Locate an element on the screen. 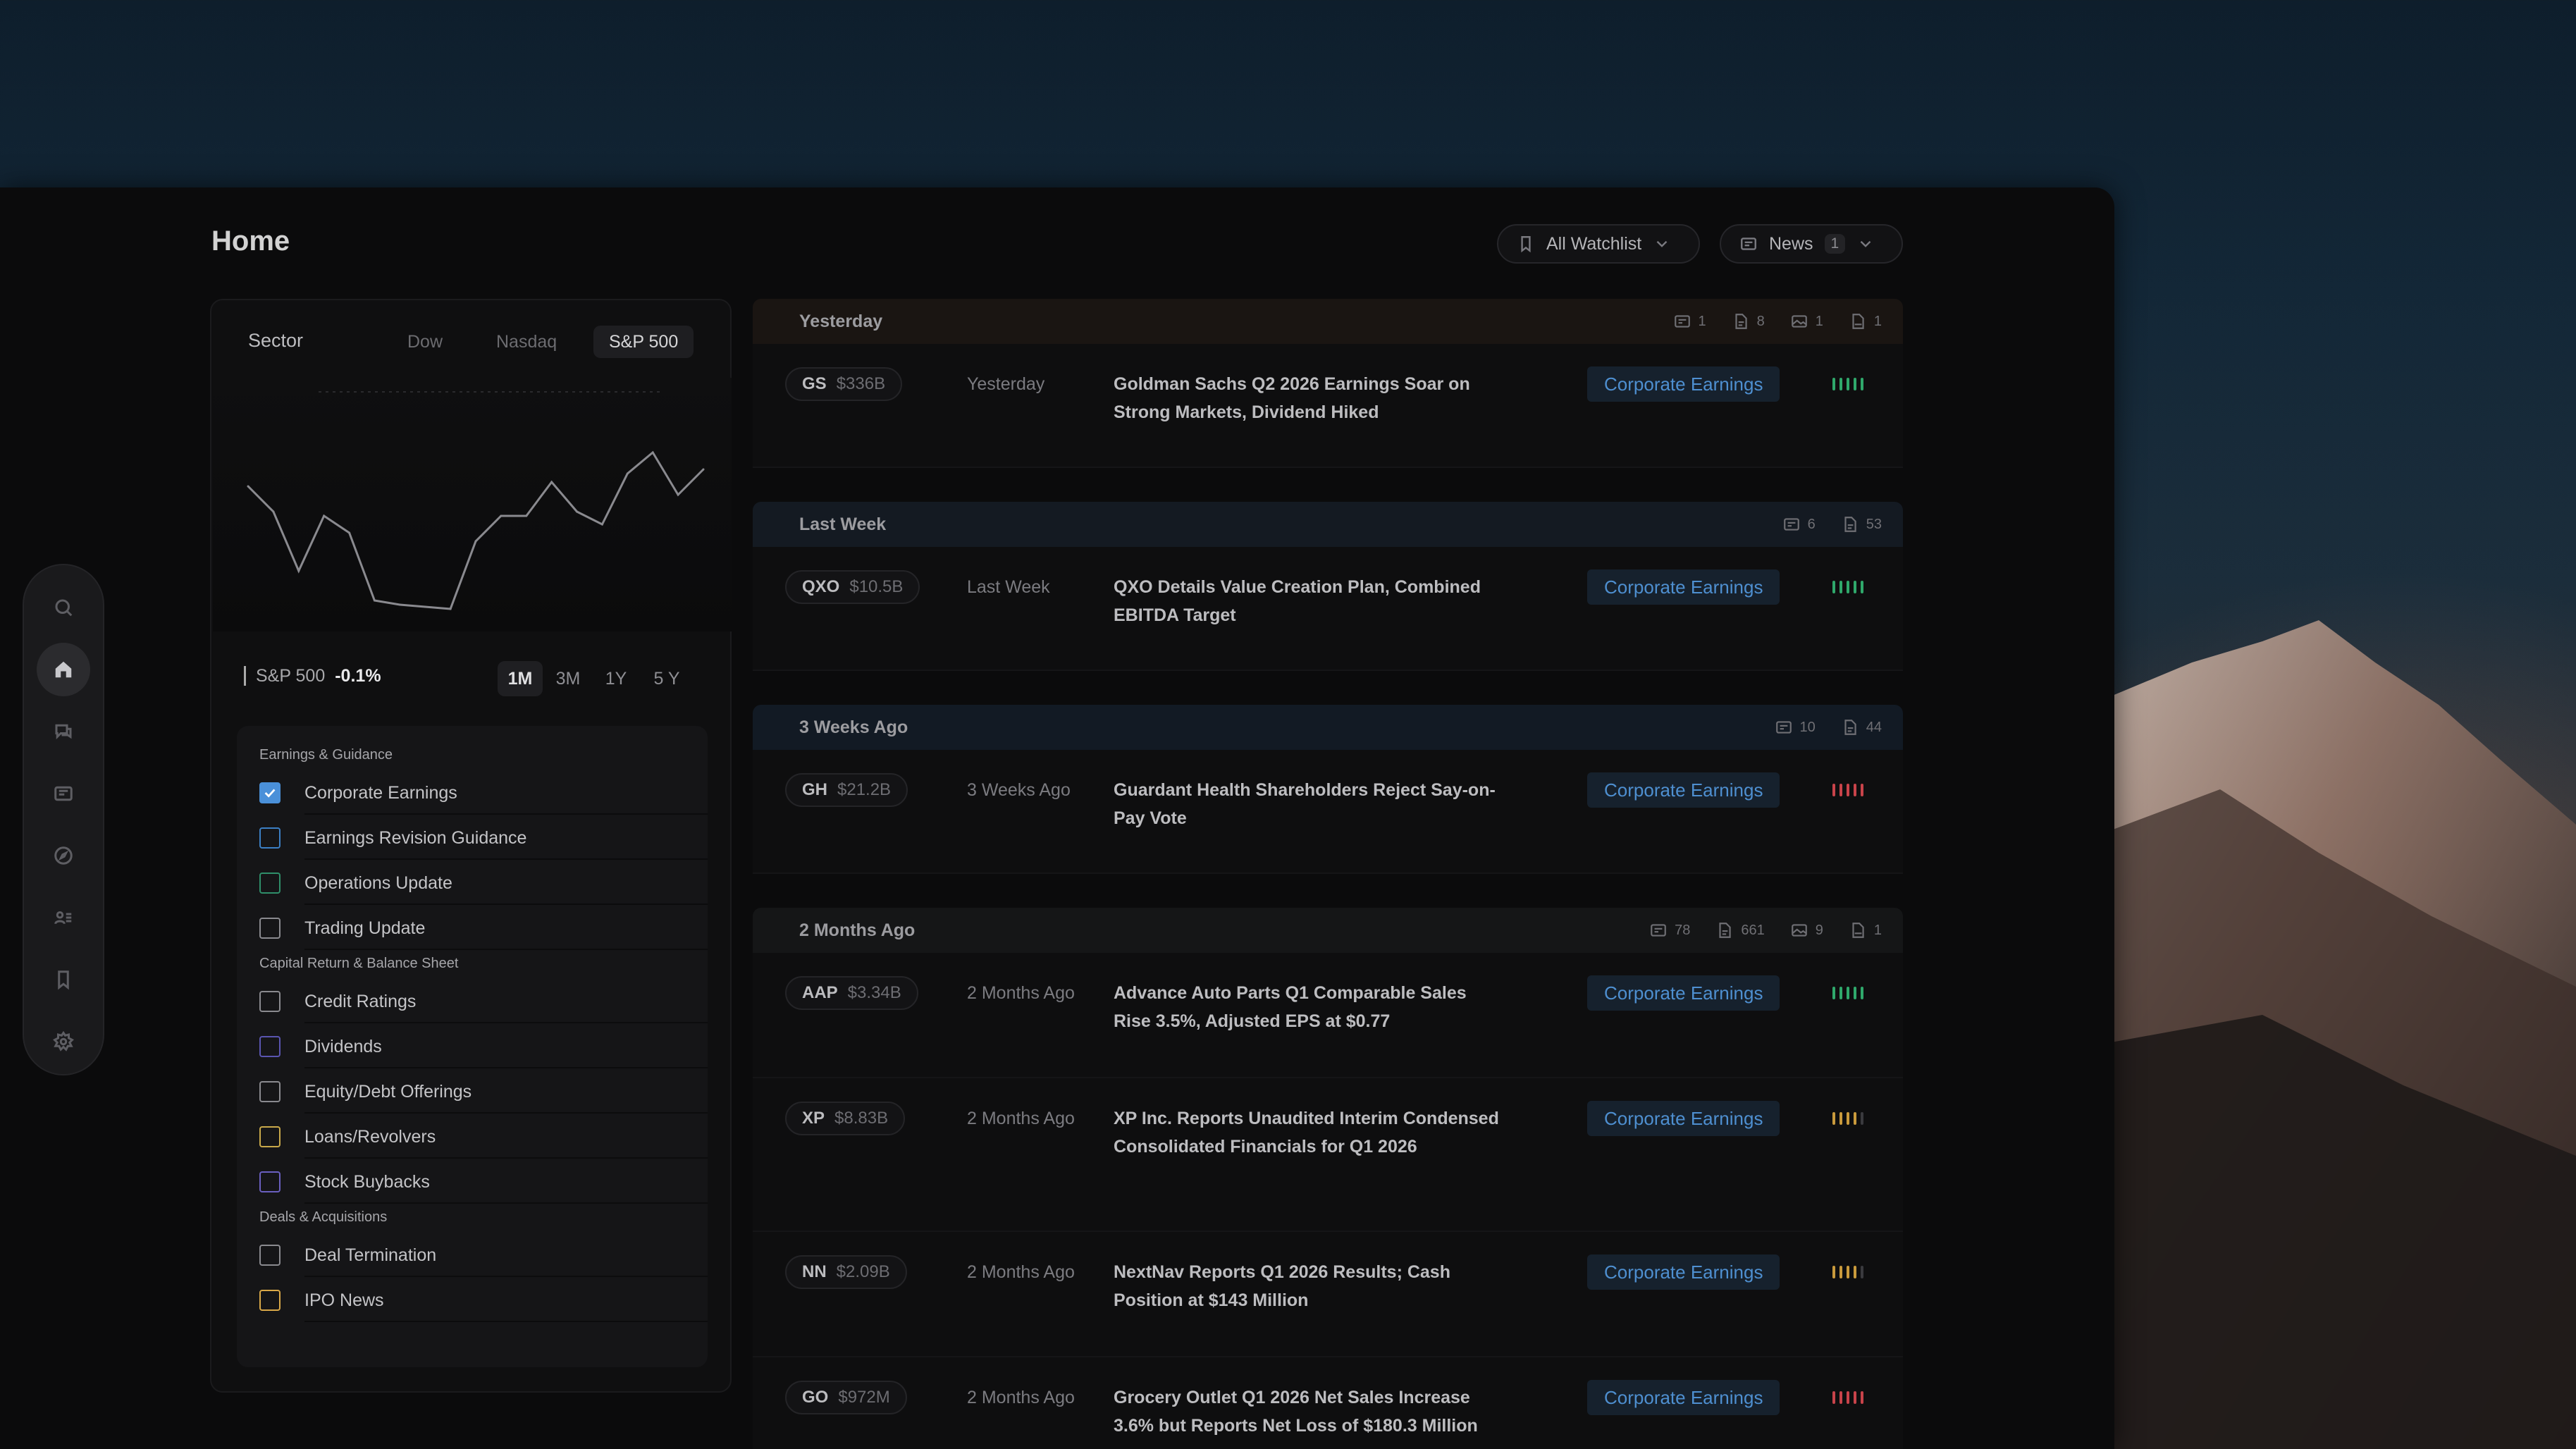 Image resolution: width=2576 pixels, height=1449 pixels. newspaper-icon is located at coordinates (1784, 728).